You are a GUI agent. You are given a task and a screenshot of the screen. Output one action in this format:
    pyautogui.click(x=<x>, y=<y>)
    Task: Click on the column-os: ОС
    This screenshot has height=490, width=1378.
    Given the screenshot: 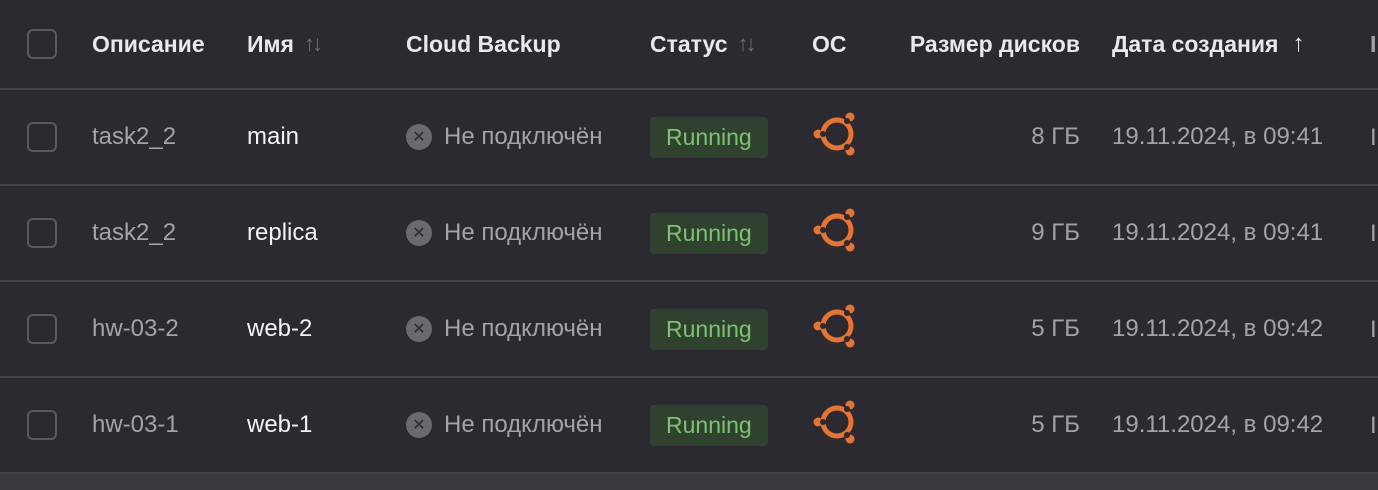 What is the action you would take?
    pyautogui.click(x=829, y=44)
    